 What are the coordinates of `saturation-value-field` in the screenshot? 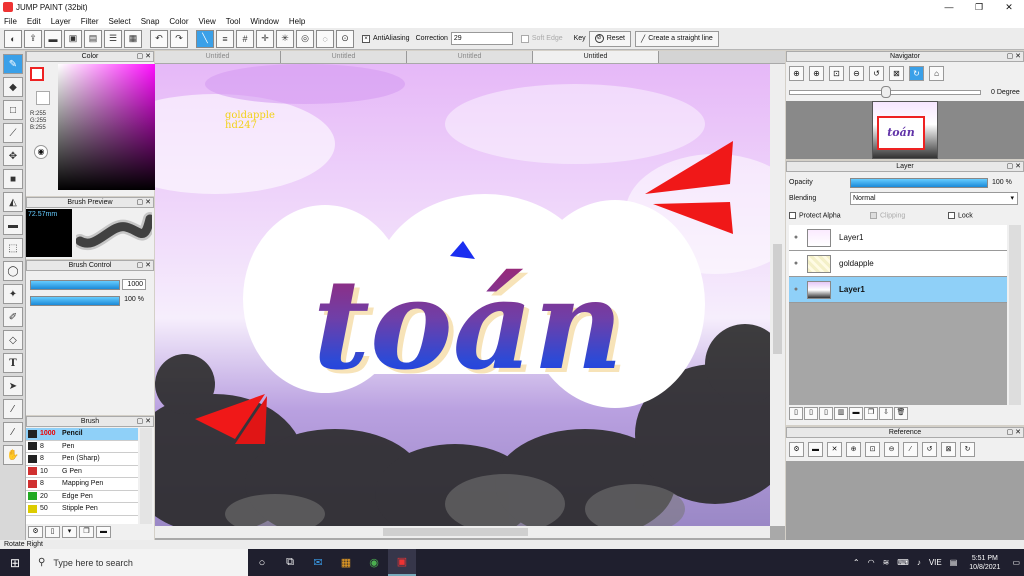 It's located at (109, 127).